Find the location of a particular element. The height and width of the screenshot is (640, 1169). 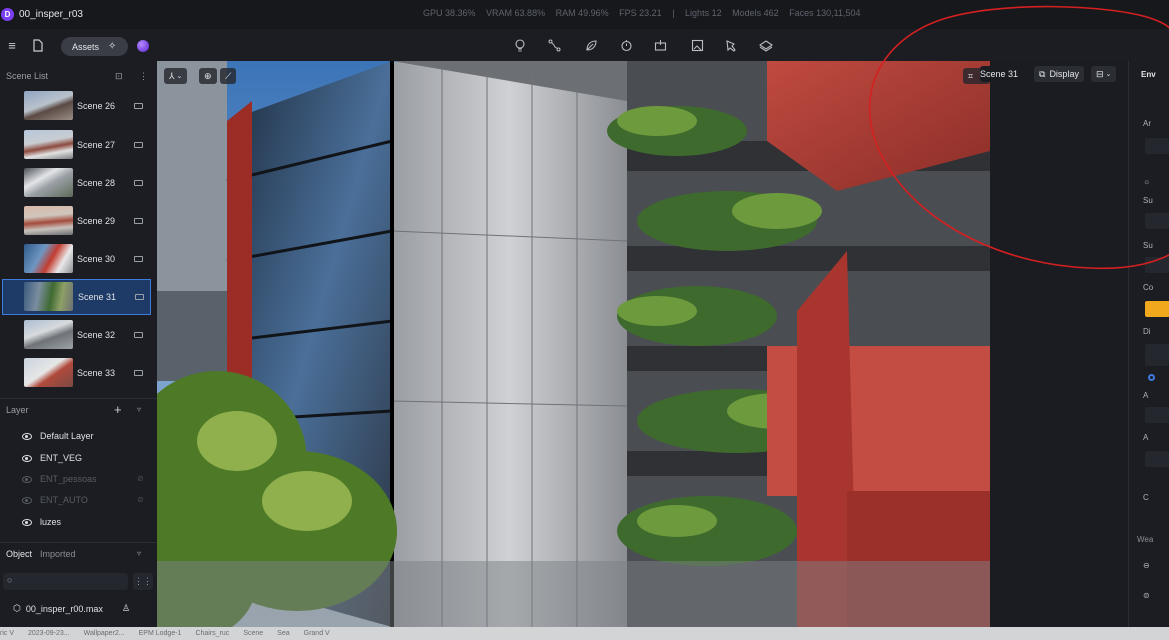

search-icon: ○ is located at coordinates (10, 580).